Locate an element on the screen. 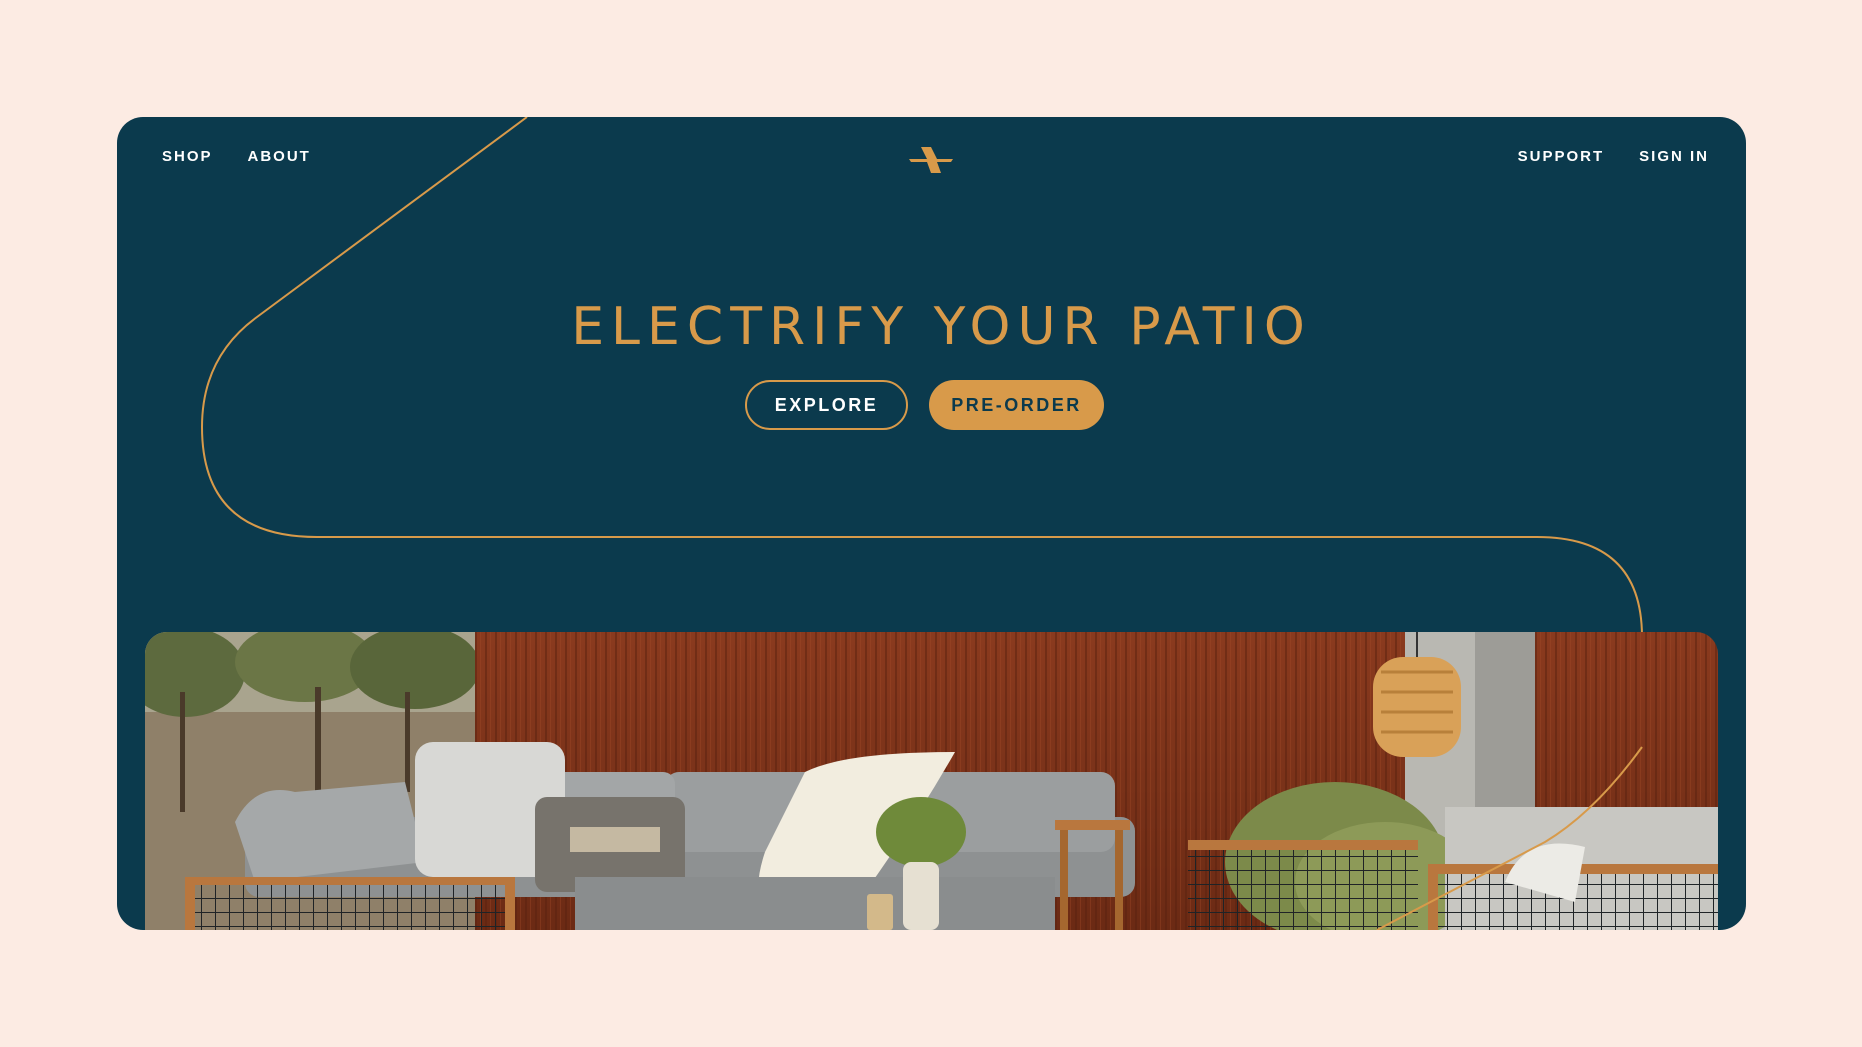  nav-link-support: SUPPORT is located at coordinates (1561, 157).